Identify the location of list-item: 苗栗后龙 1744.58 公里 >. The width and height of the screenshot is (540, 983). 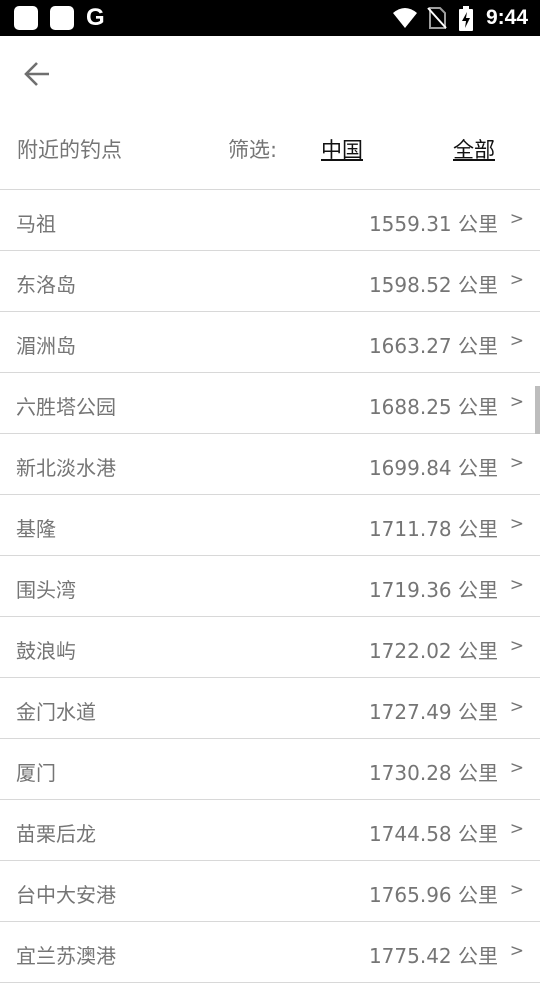
(270, 830).